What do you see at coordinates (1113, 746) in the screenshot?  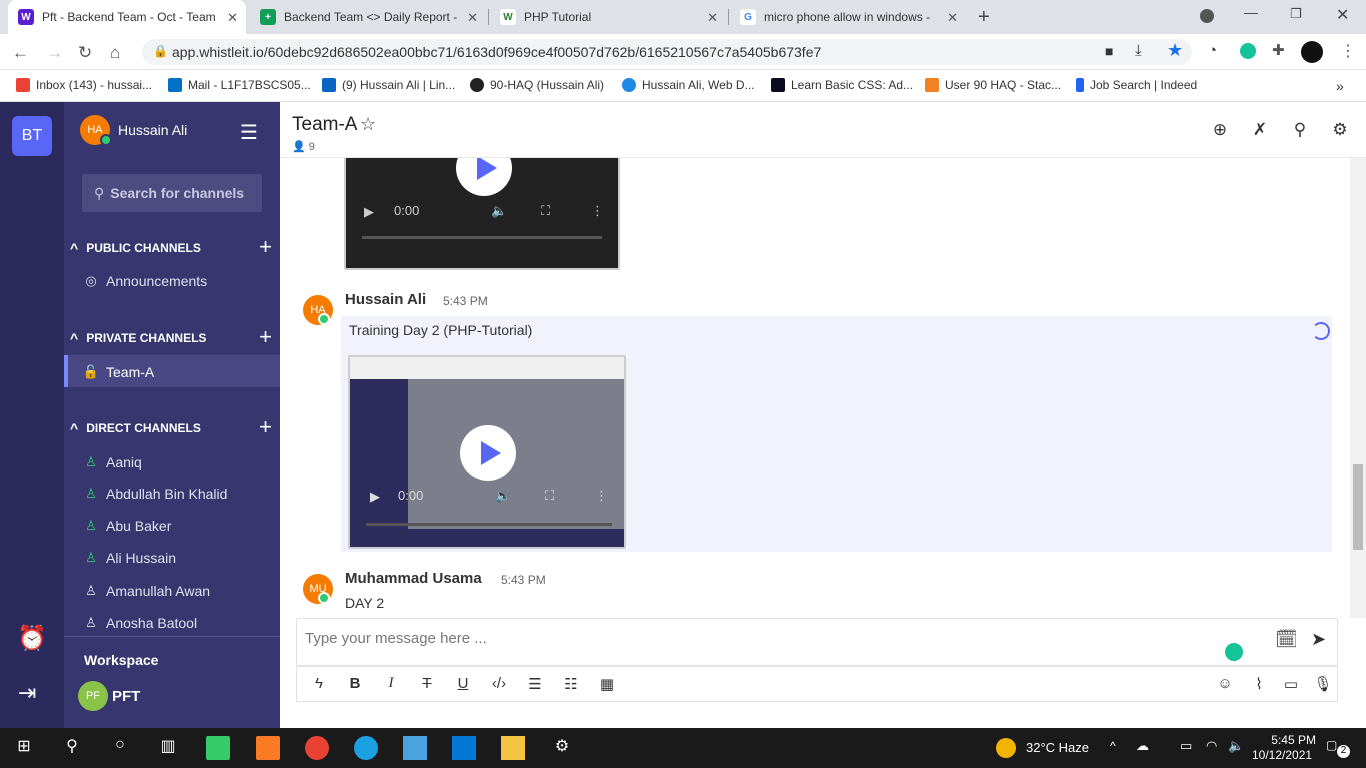 I see `tray-arrow-icon: ^` at bounding box center [1113, 746].